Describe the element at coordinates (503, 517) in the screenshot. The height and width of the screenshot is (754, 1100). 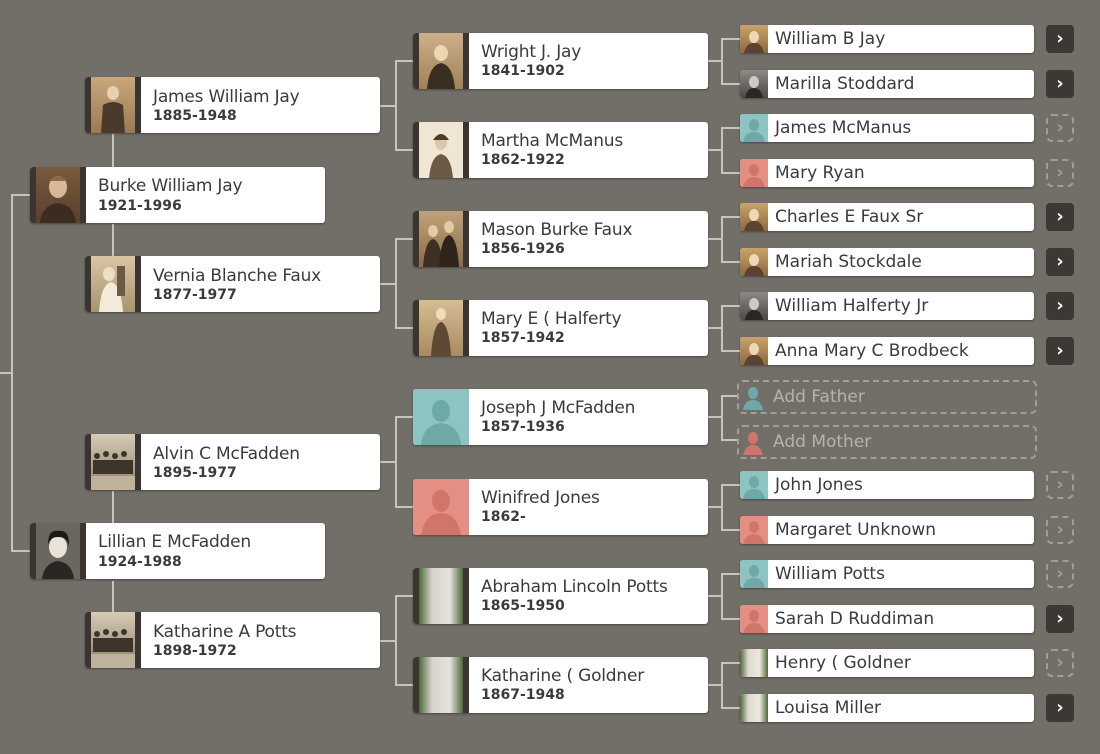
I see `person-dates: 1862-` at that location.